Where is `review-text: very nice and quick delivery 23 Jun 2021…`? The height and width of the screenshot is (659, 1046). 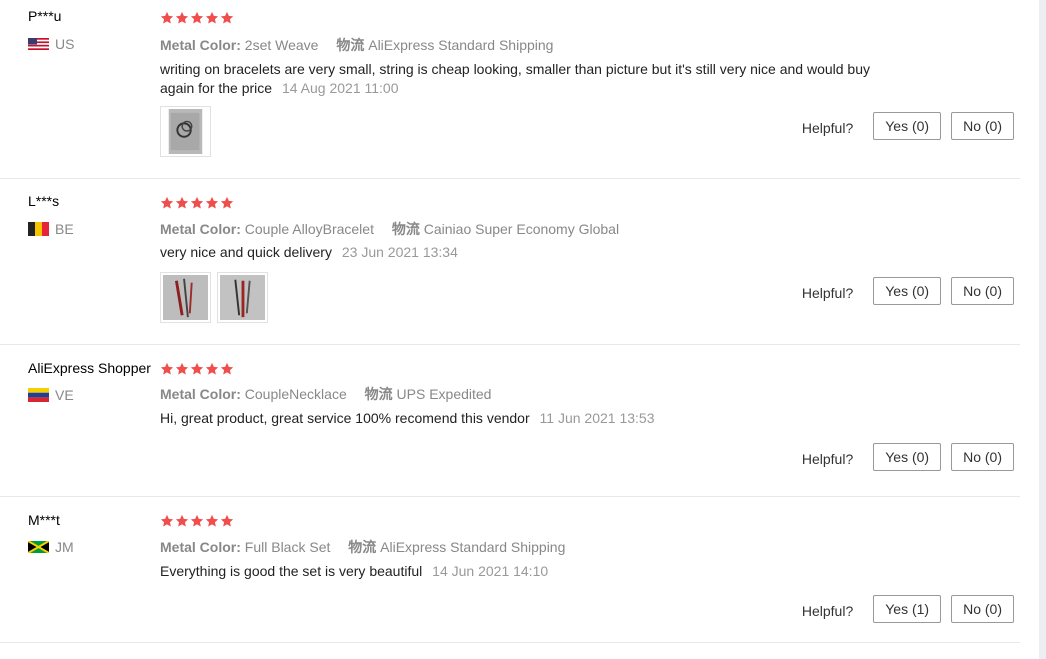
review-text: very nice and quick delivery 23 Jun 2021… is located at coordinates (530, 252).